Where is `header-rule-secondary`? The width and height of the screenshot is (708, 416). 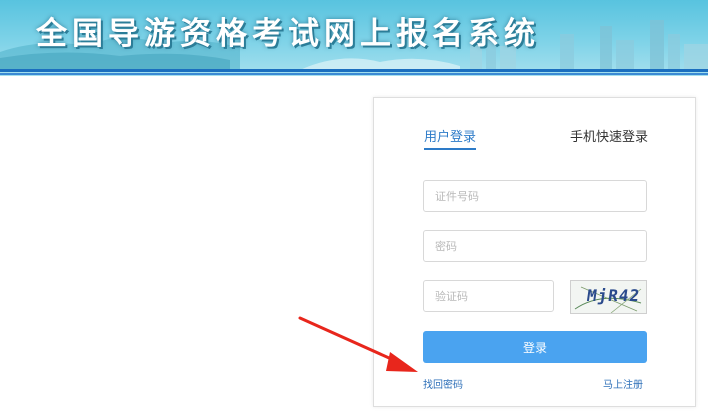 header-rule-secondary is located at coordinates (354, 74).